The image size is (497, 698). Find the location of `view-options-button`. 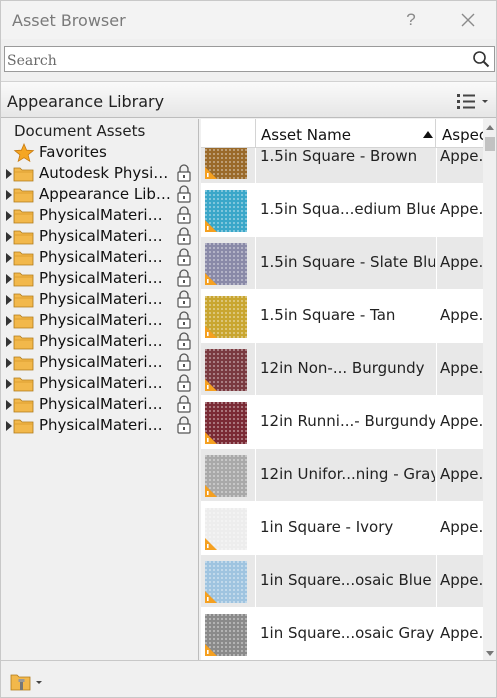

view-options-button is located at coordinates (473, 102).